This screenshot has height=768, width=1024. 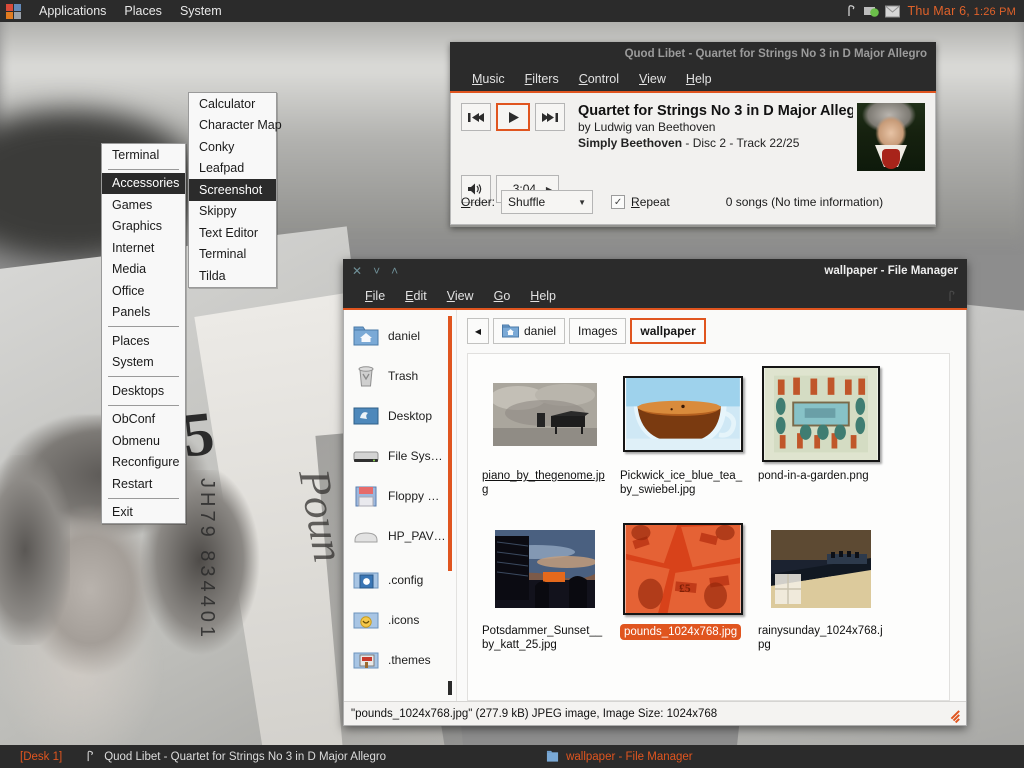 I want to click on submenu-item-skippy: Skippy, so click(x=232, y=212).